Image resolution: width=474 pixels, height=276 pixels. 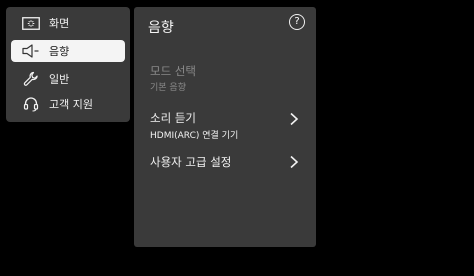 What do you see at coordinates (59, 51) in the screenshot?
I see `sidebar-item-label: 음향` at bounding box center [59, 51].